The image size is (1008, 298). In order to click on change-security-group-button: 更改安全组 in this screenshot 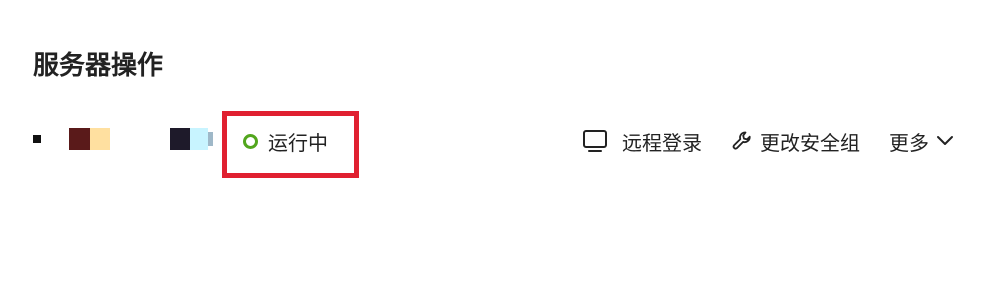, I will do `click(795, 141)`.